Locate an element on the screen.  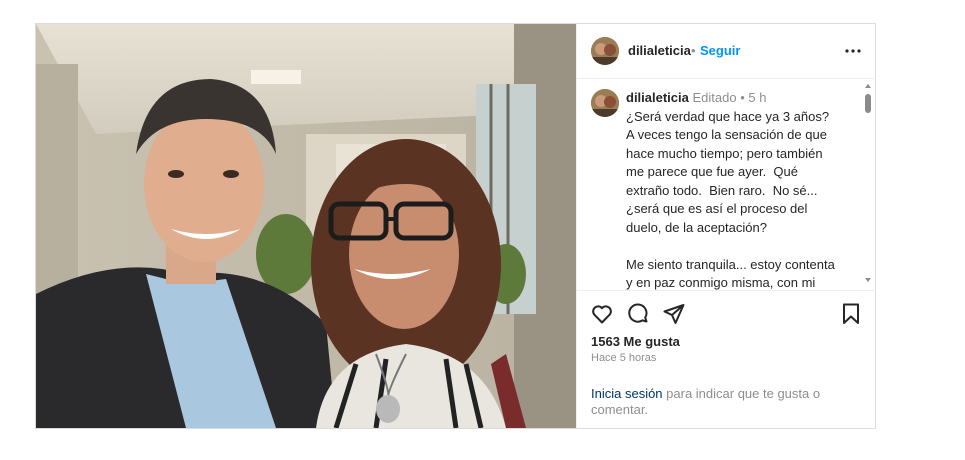
post-header: dilialeticia • Seguir is located at coordinates (726, 51).